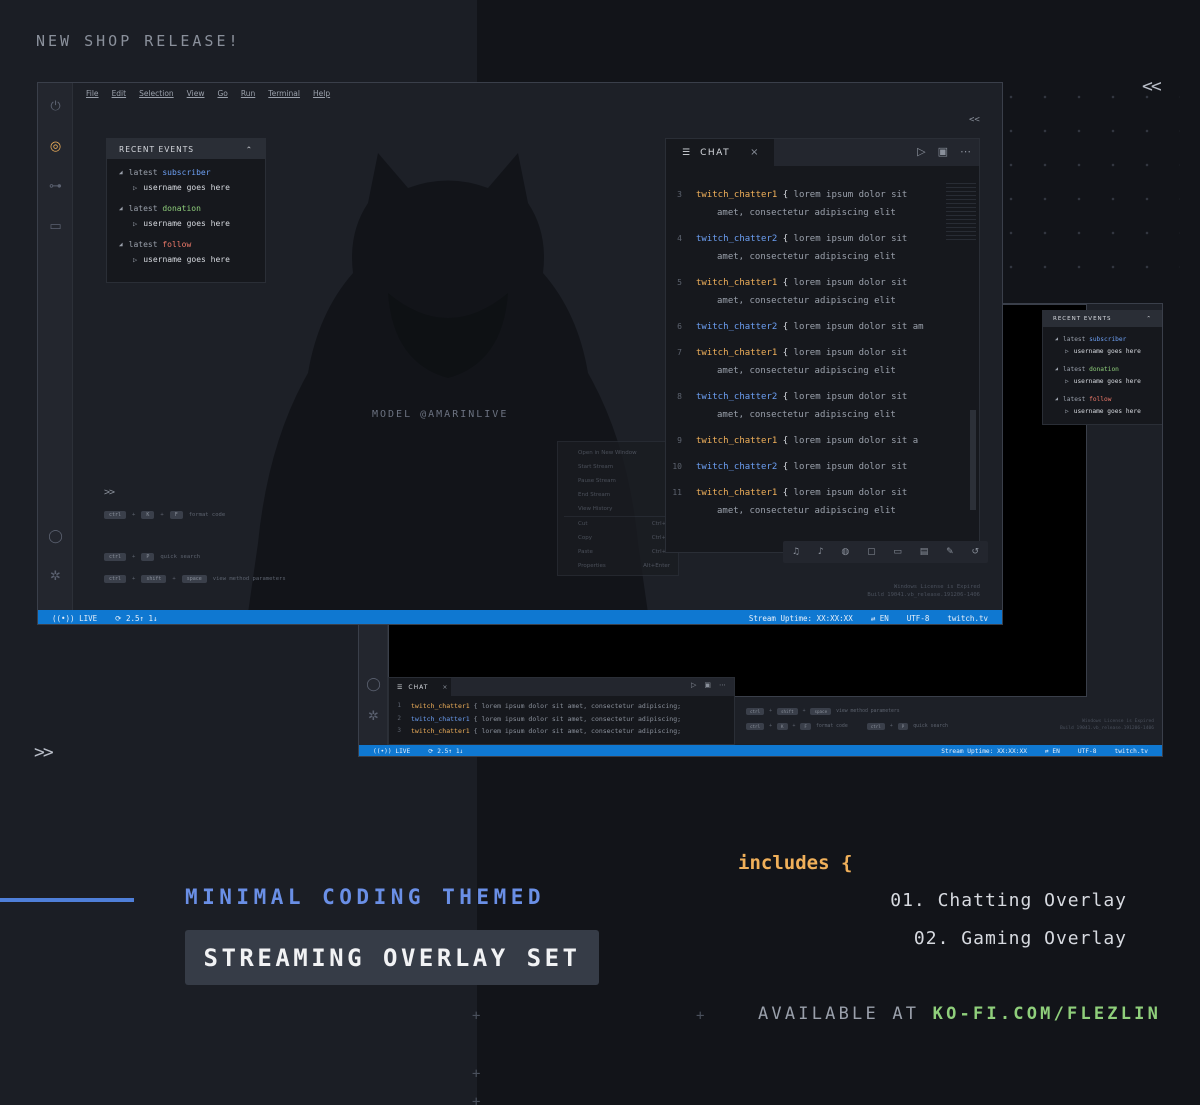 This screenshot has height=1105, width=1200. Describe the element at coordinates (55, 106) in the screenshot. I see `power-icon: ⏻` at that location.